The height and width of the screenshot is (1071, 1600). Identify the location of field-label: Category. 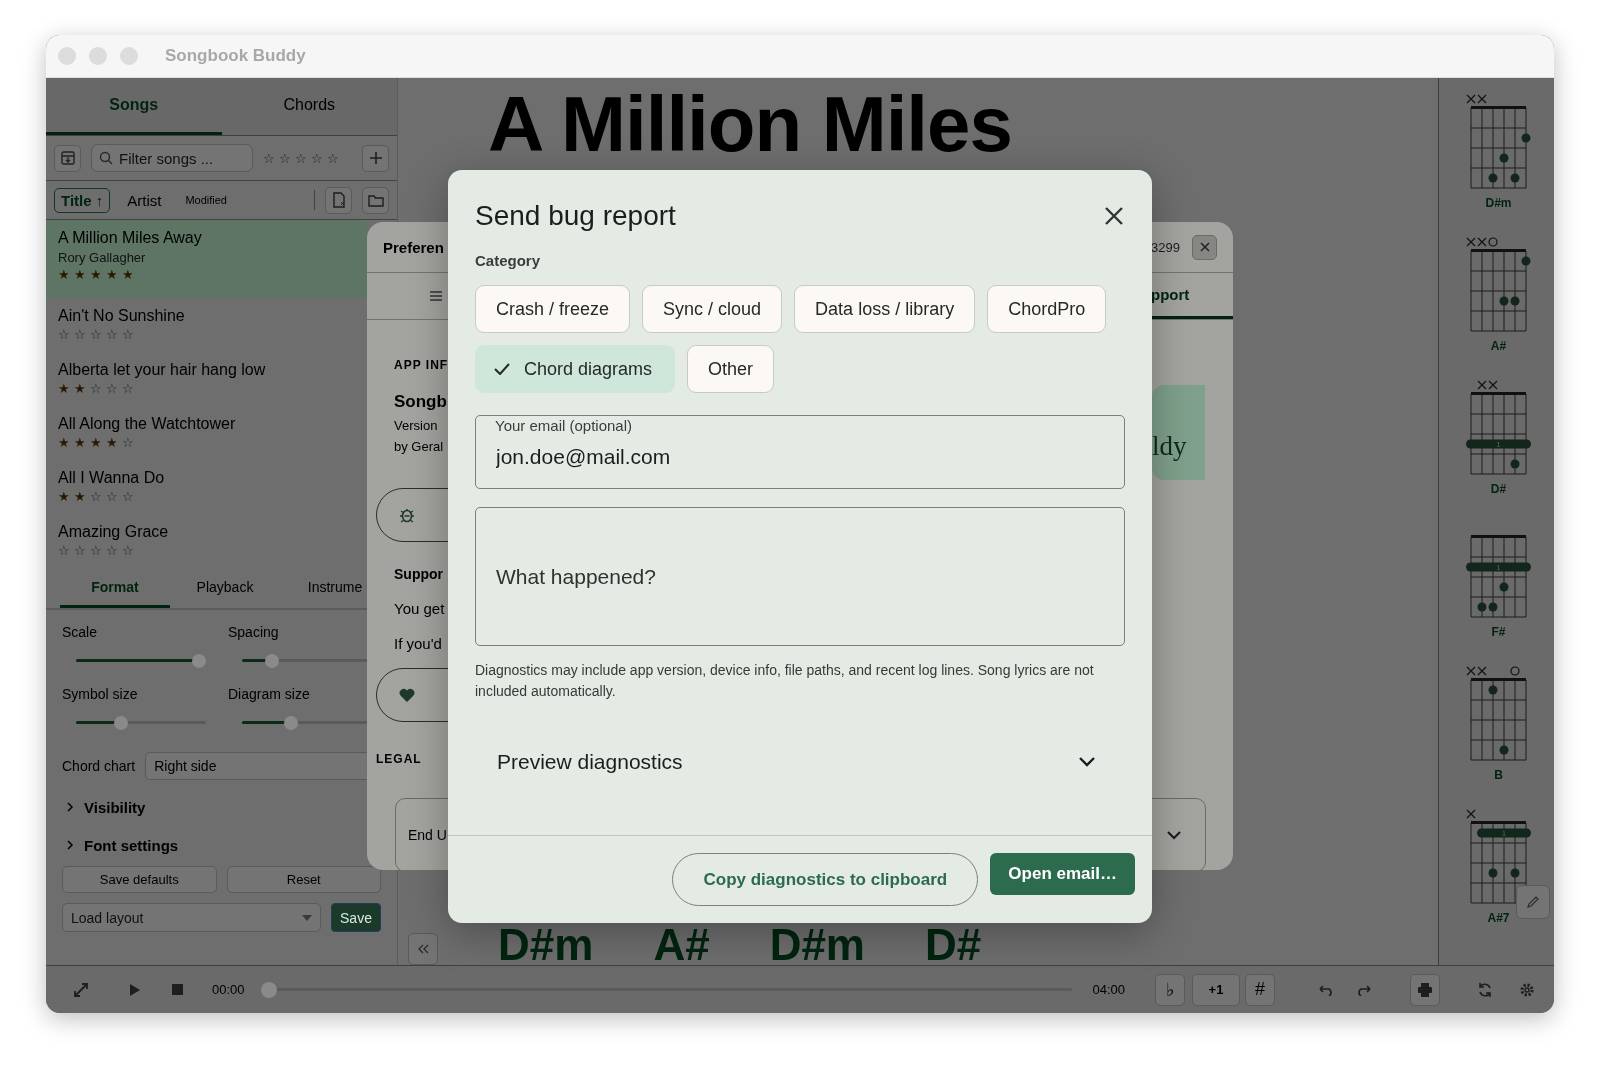
(508, 260).